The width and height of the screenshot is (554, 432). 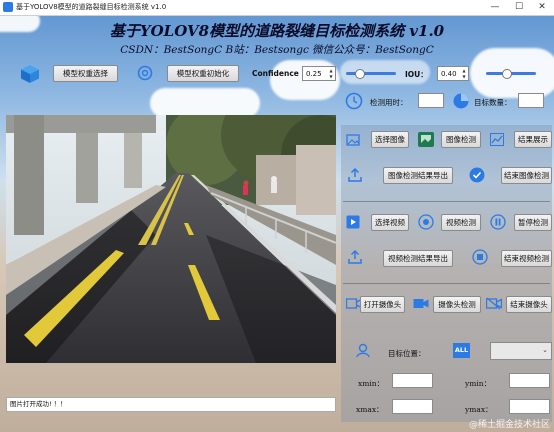 I want to click on stop-icon, so click(x=480, y=257).